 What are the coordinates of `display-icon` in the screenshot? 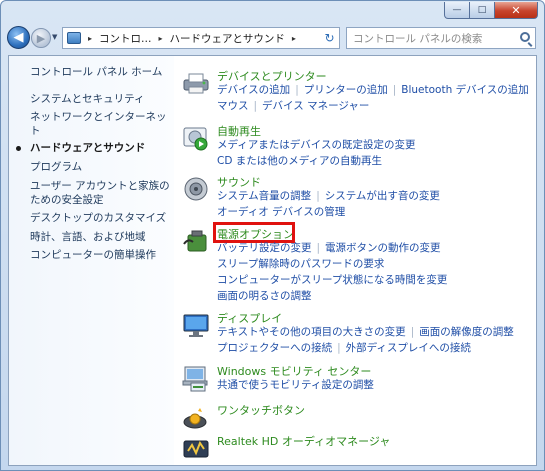 It's located at (196, 325).